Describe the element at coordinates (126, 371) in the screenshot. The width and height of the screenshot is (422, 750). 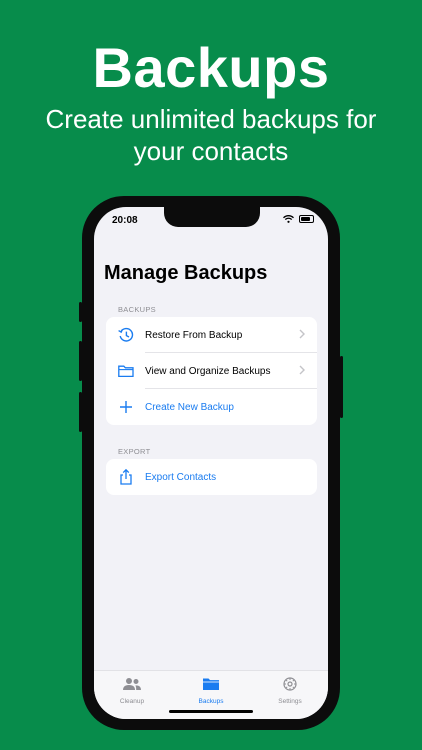
I see `folder-icon` at that location.